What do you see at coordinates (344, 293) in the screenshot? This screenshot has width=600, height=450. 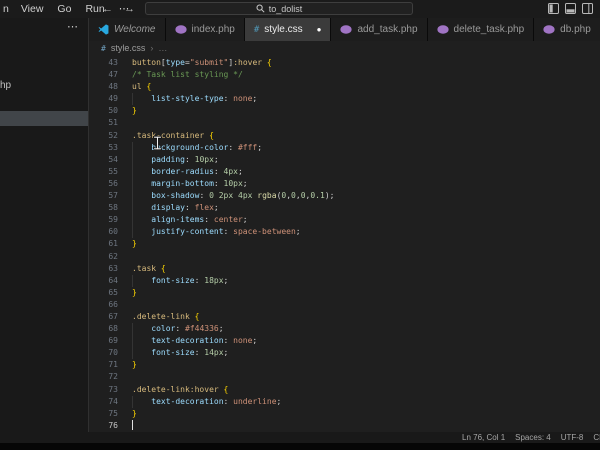 I see `code-line-65: 65}` at bounding box center [344, 293].